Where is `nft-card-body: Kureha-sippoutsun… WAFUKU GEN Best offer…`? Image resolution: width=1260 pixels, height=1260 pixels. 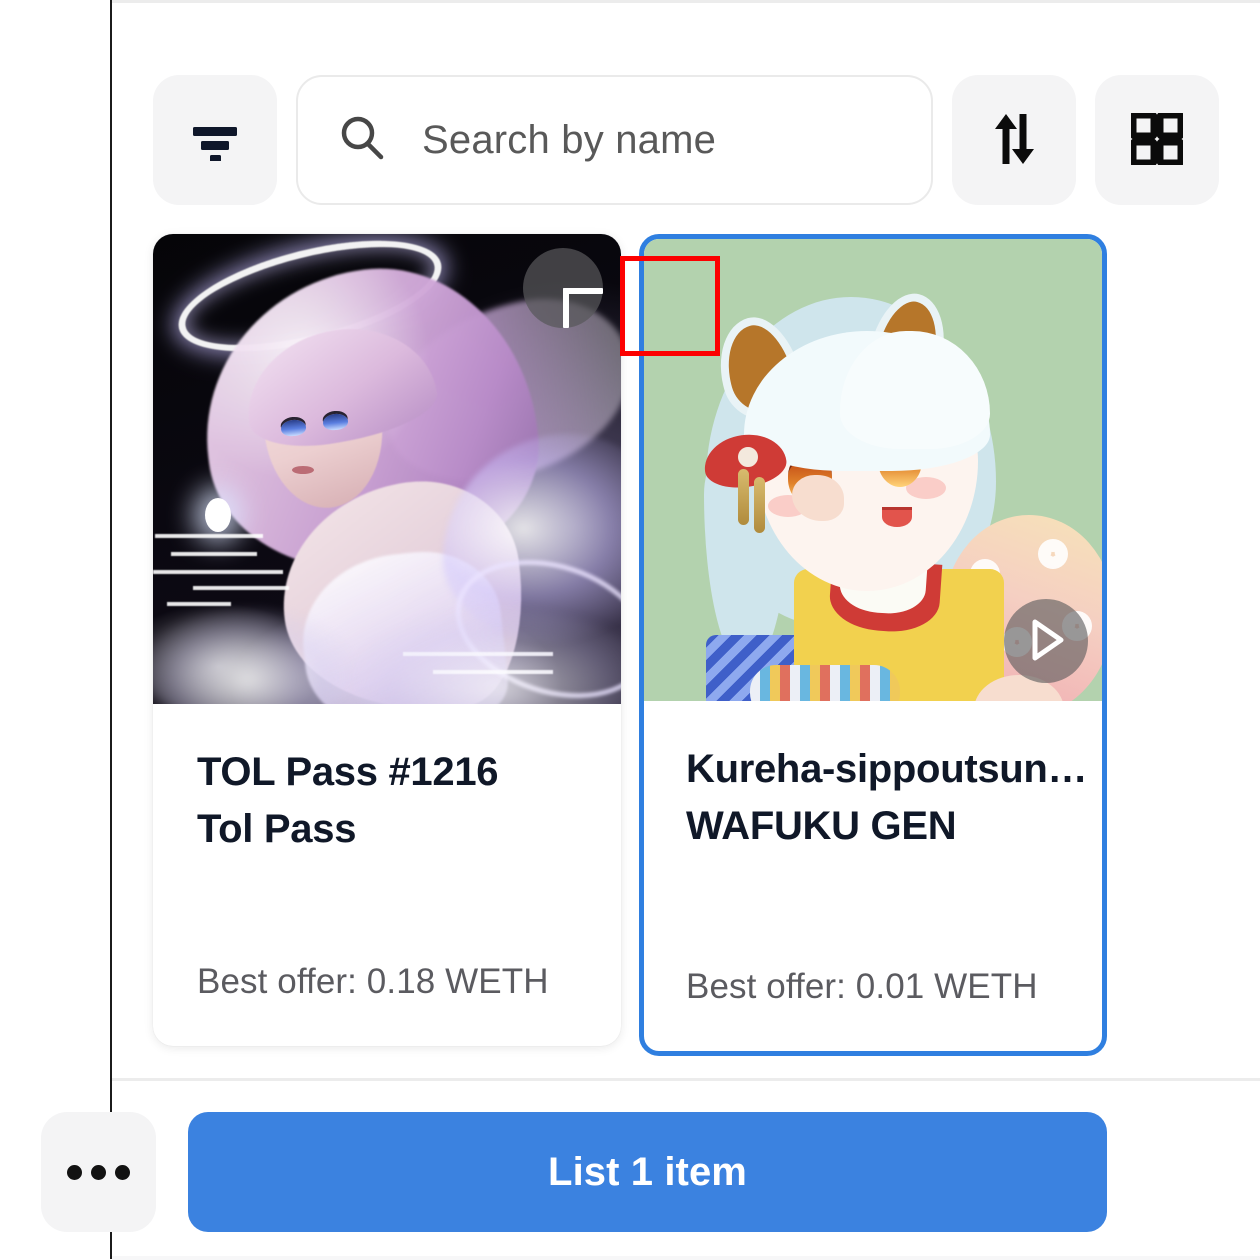 nft-card-body: Kureha-sippoutsun… WAFUKU GEN Best offer… is located at coordinates (873, 876).